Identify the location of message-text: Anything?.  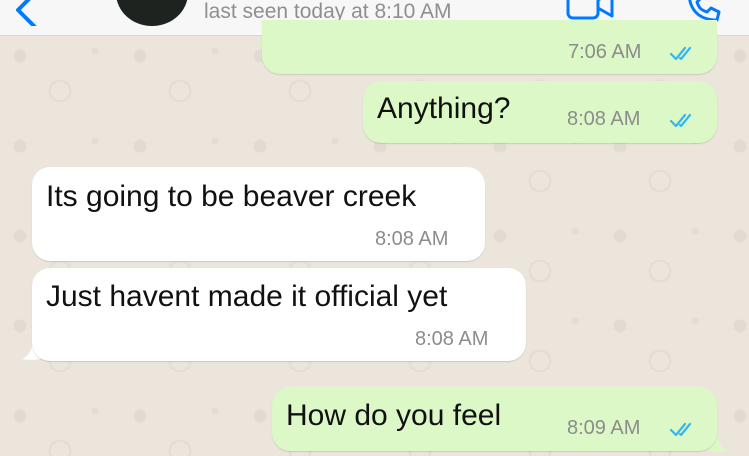
(444, 108).